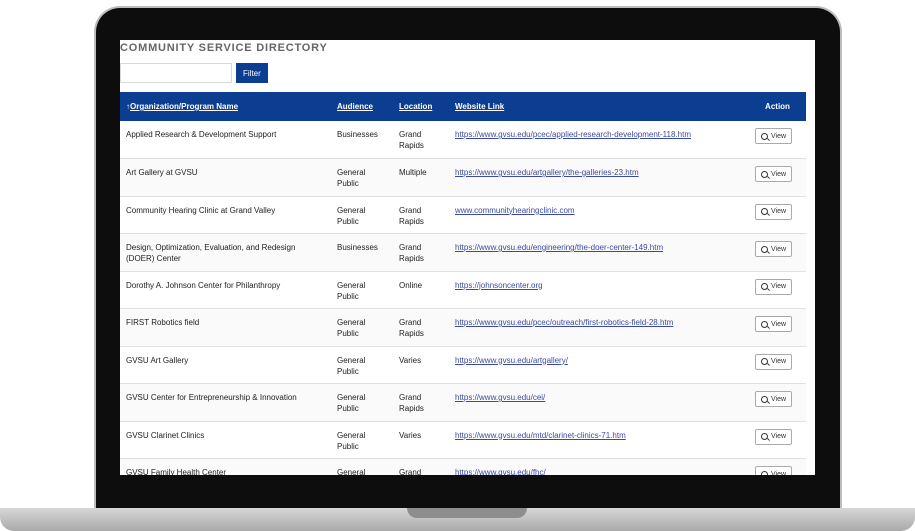  I want to click on cell-organization-name: Community Hearing Clinic at Grand Valley, so click(201, 210).